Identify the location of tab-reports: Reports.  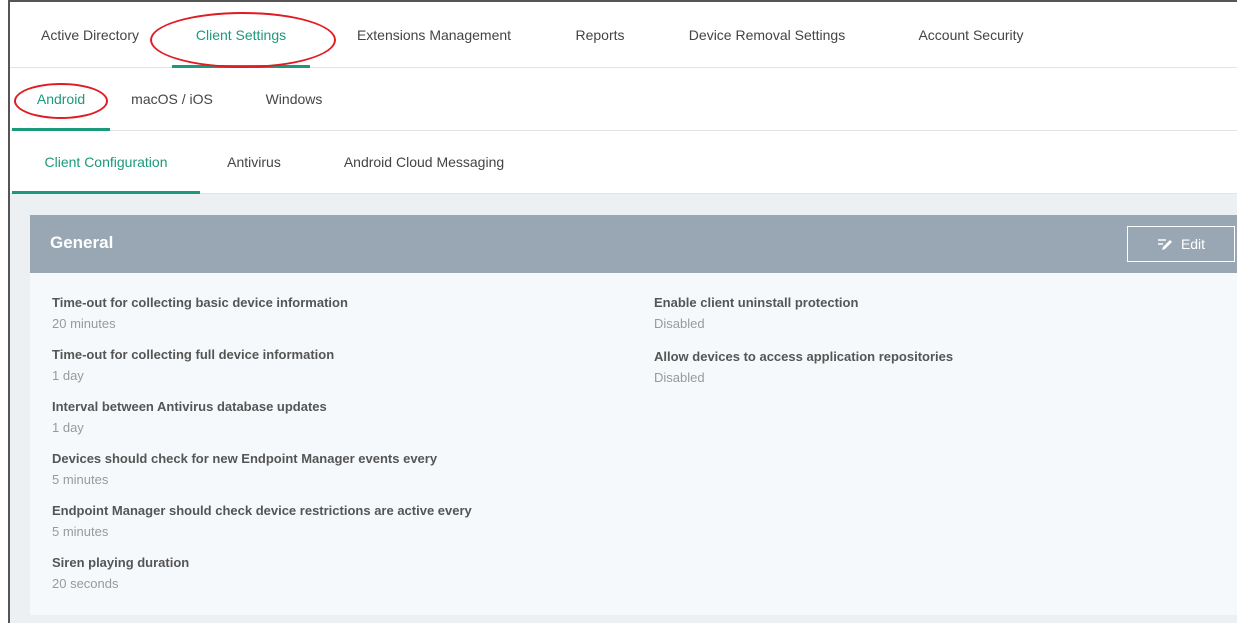
(600, 34).